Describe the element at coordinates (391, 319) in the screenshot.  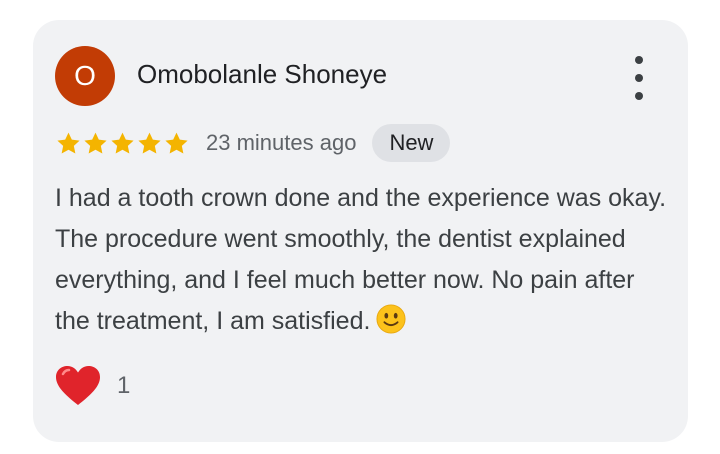
I see `slightly-smiling-face-icon` at that location.